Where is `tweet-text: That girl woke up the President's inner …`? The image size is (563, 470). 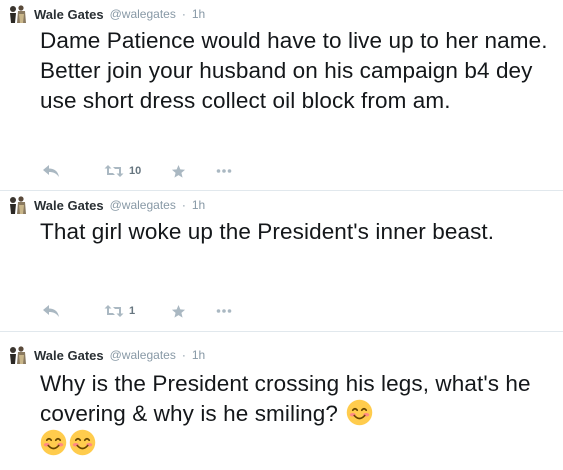
tweet-text: That girl woke up the President's inner … is located at coordinates (267, 231).